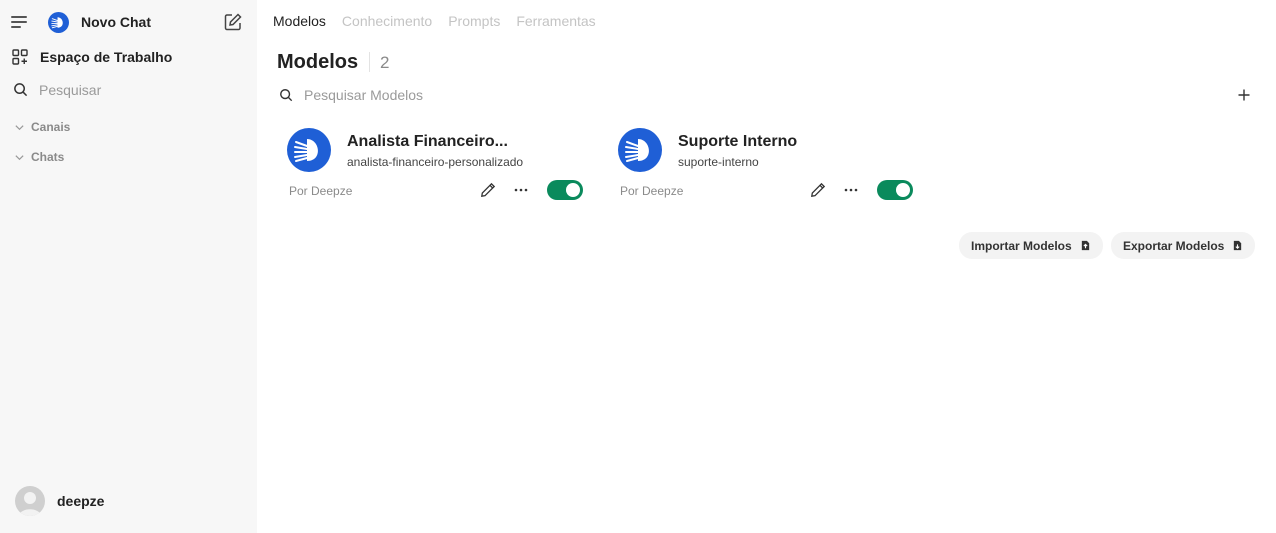  I want to click on model-id: analista-financeiro-personalizado, so click(435, 162).